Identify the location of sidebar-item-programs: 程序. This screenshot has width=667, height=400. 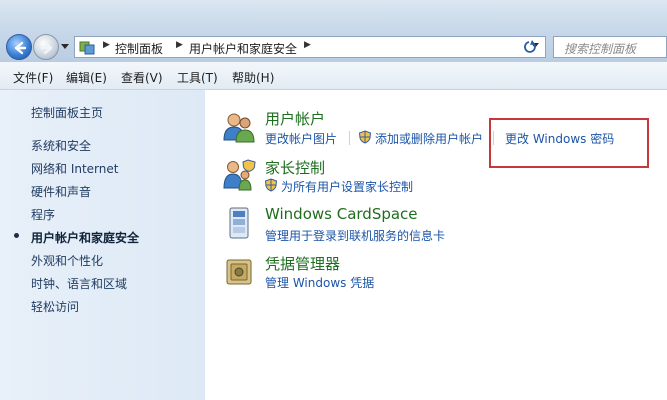
(43, 214).